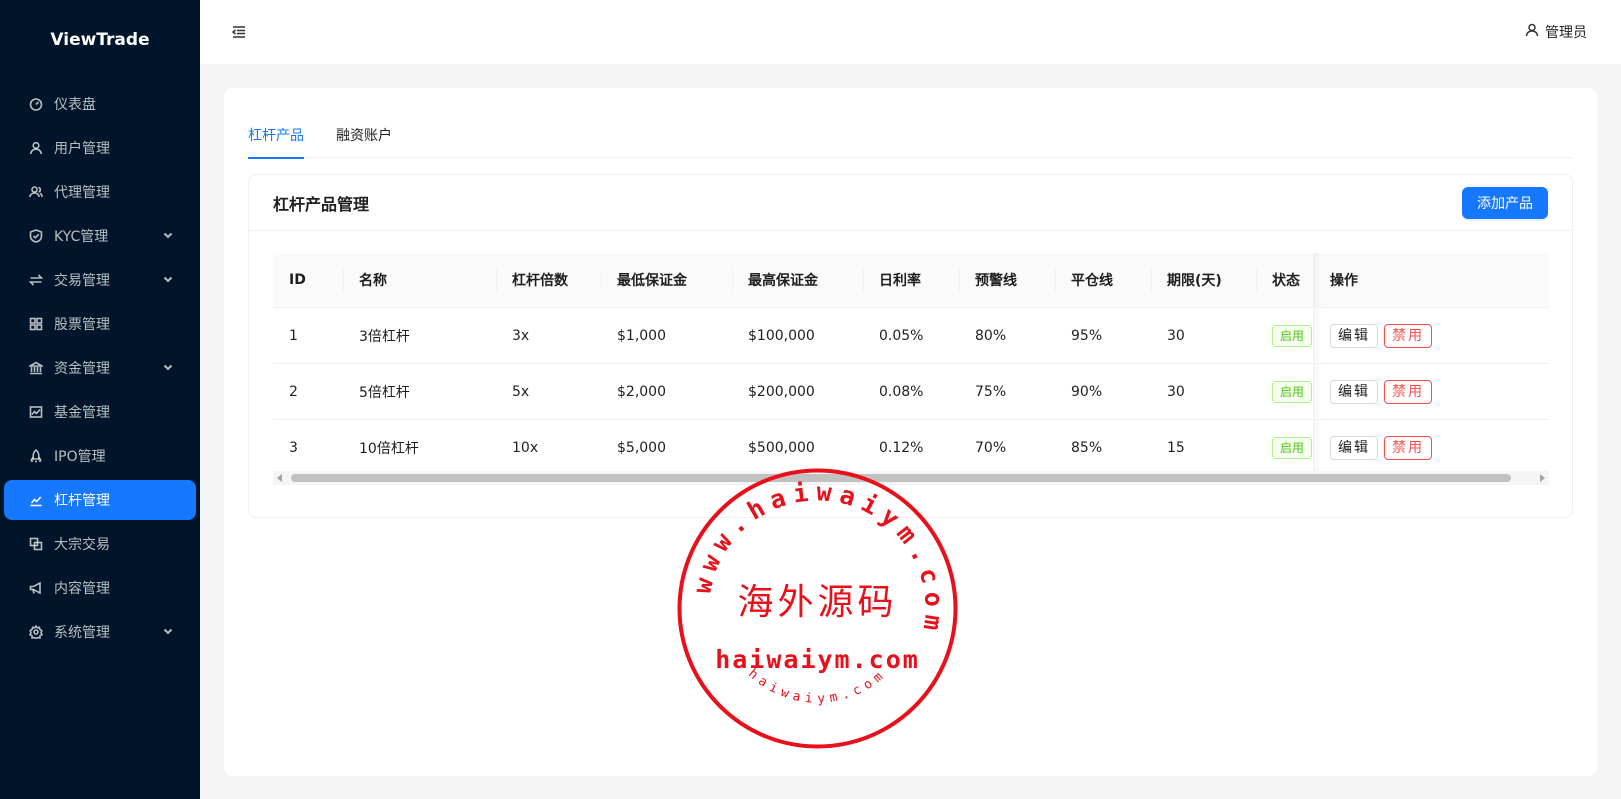 The image size is (1621, 799). I want to click on cell-leverage: 5x, so click(548, 392).